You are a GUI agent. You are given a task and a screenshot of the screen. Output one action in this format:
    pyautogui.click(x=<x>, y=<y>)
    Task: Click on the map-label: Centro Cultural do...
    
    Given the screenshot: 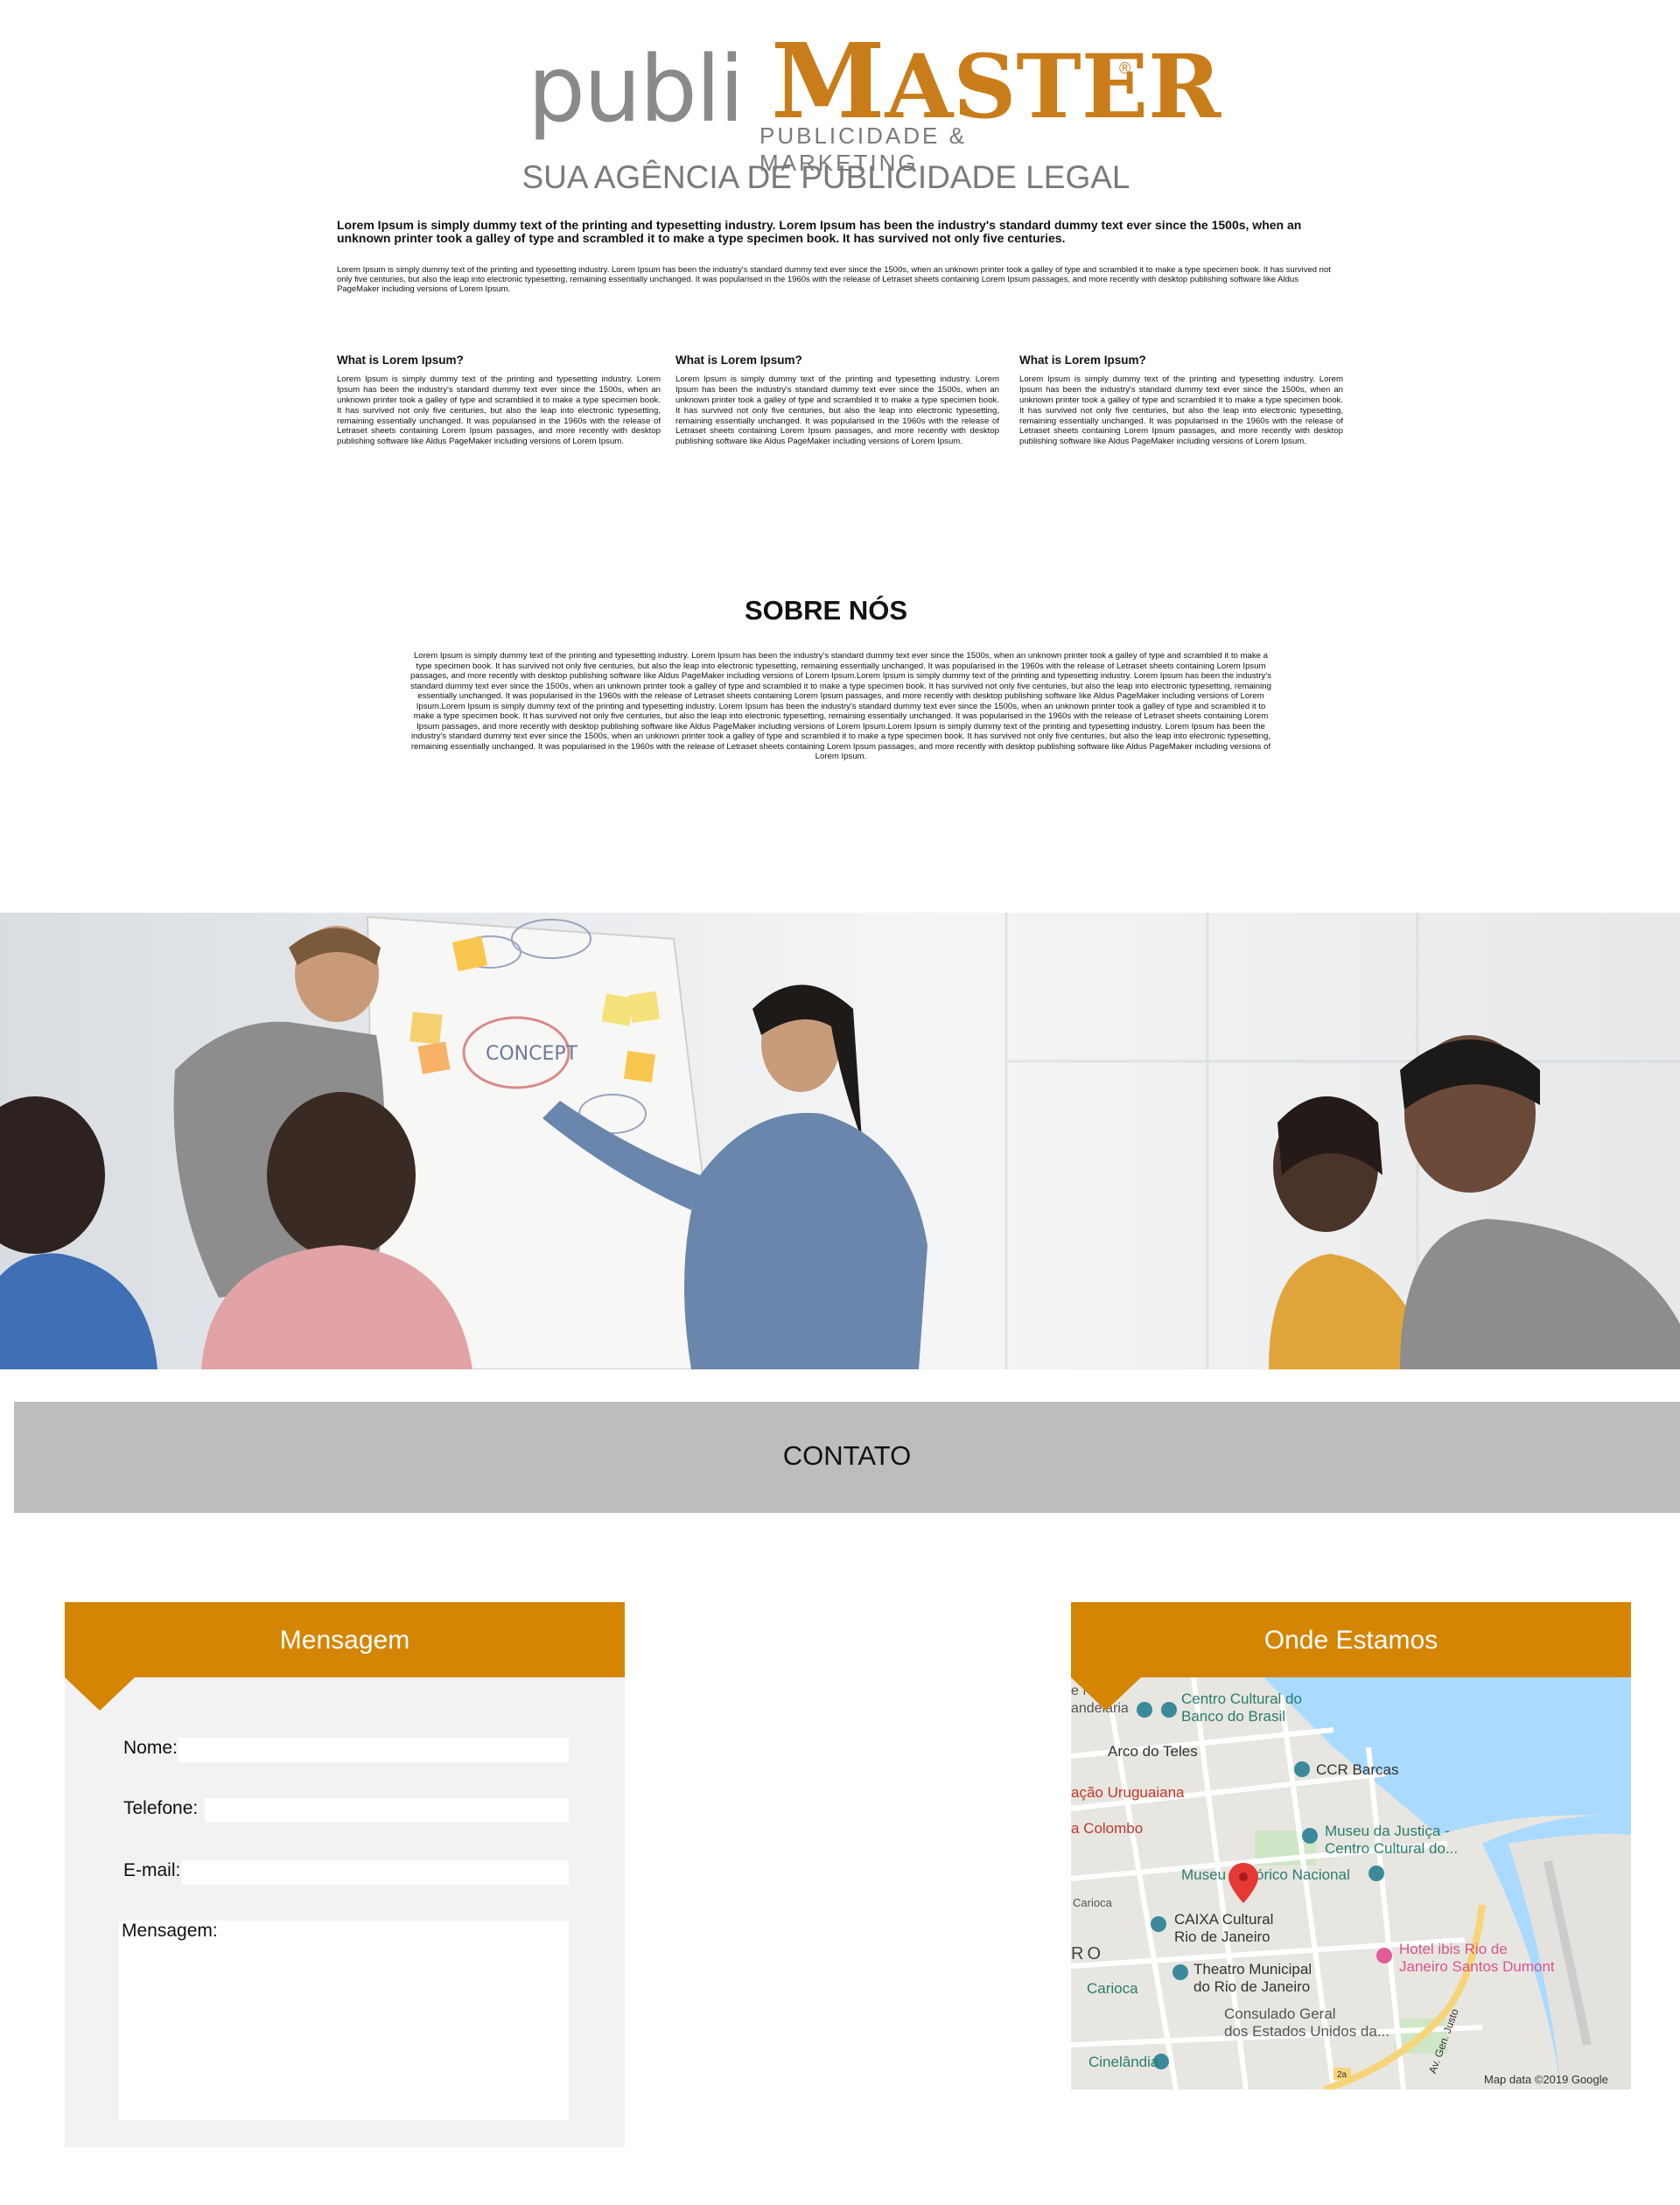 What is the action you would take?
    pyautogui.click(x=1391, y=1848)
    